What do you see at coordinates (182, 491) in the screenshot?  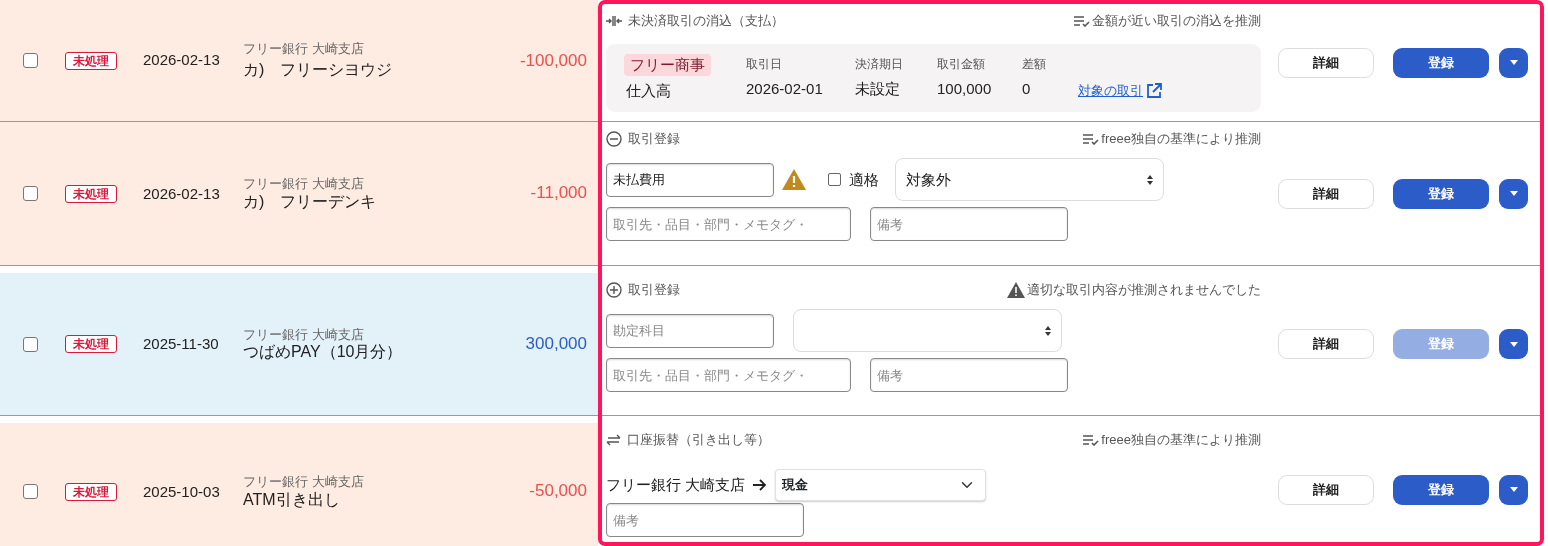 I see `transaction-date: 2025-10-03` at bounding box center [182, 491].